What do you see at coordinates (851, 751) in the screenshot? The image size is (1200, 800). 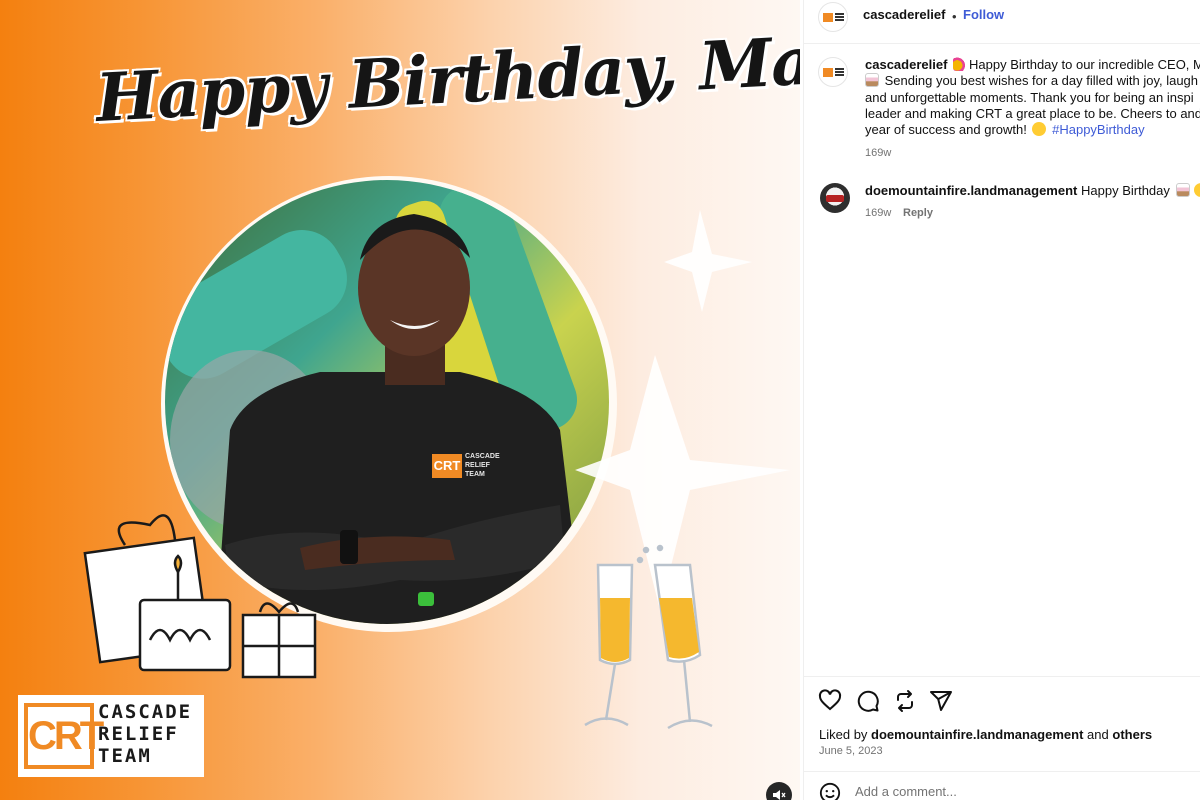 I see `post-date: June 5, 2023` at bounding box center [851, 751].